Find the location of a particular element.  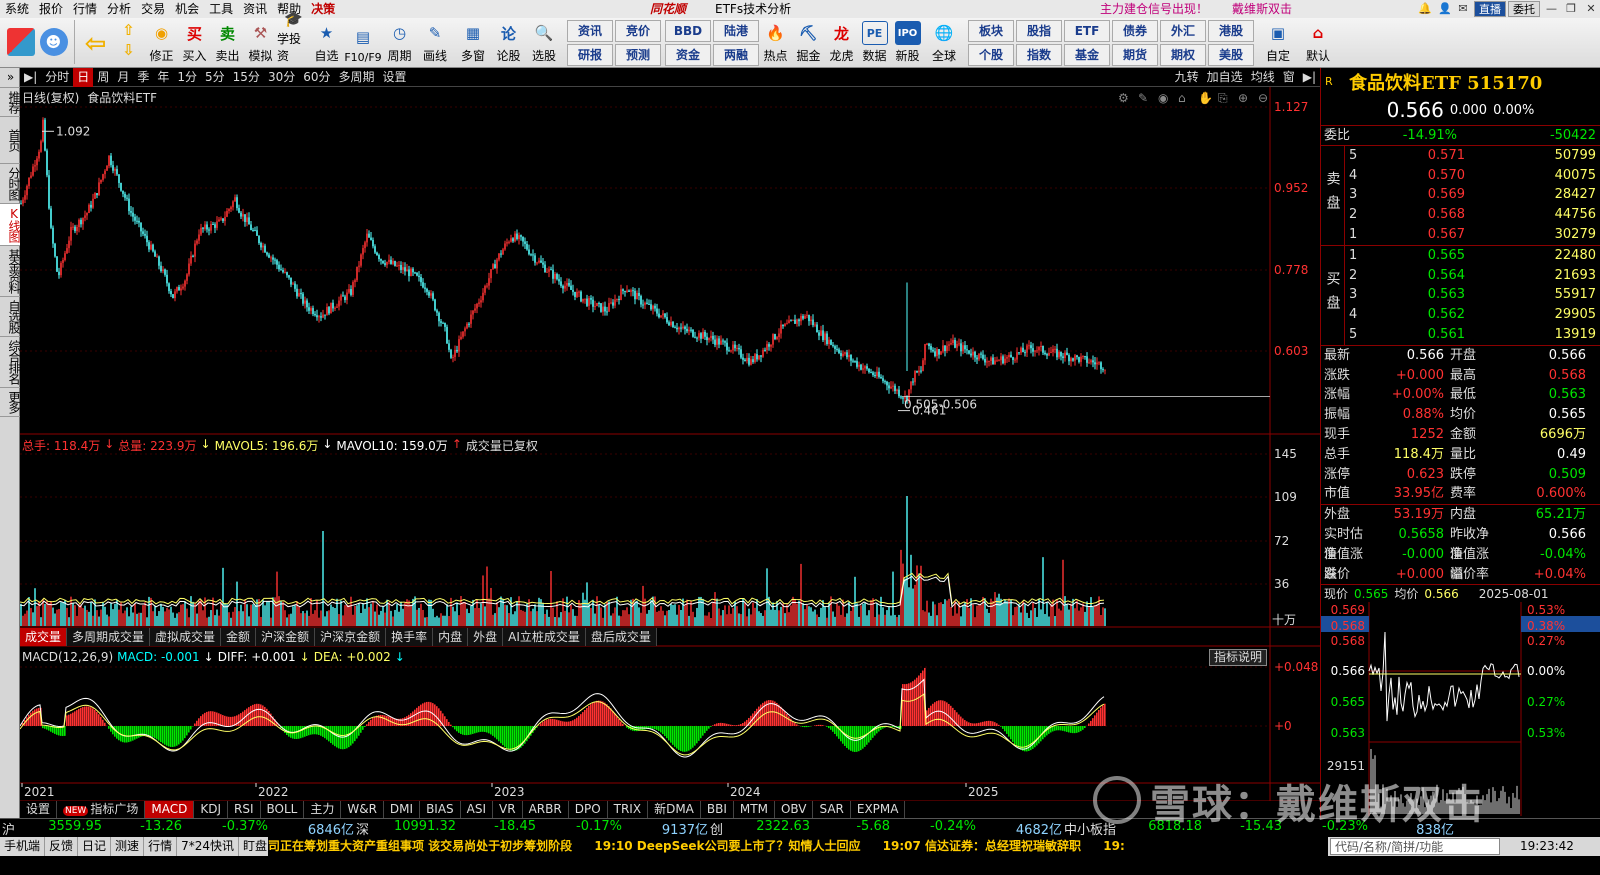

margin-button: 两融 is located at coordinates (736, 55).